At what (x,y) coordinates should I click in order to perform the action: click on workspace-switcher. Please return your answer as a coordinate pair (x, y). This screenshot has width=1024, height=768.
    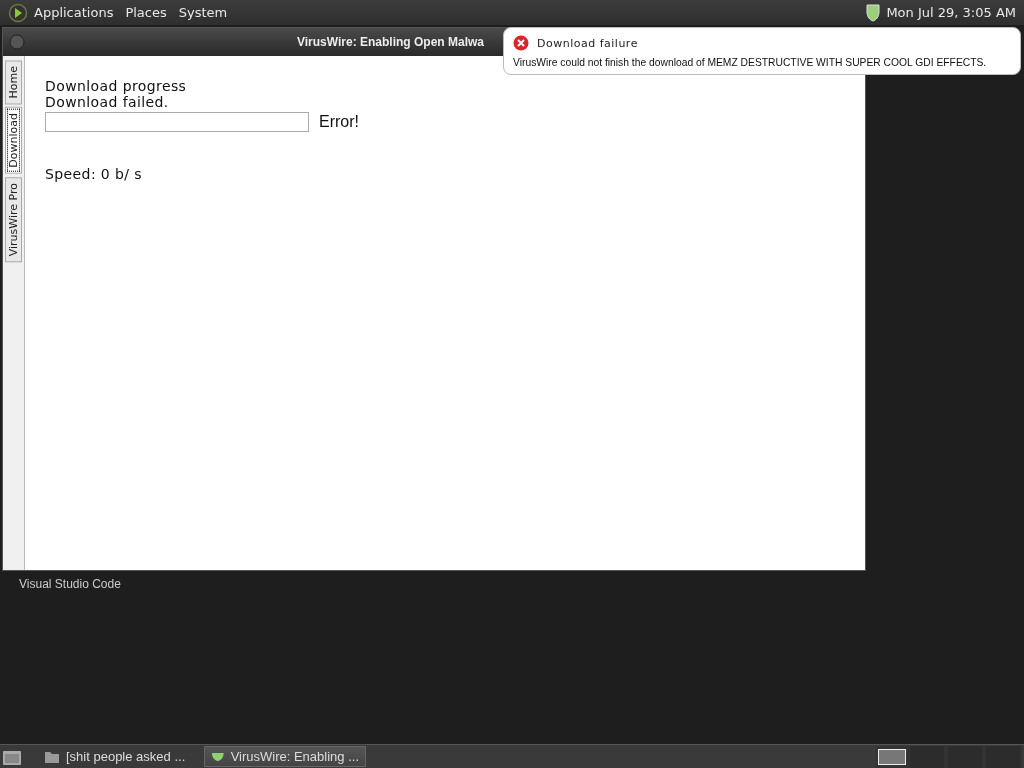
    Looking at the image, I should click on (949, 756).